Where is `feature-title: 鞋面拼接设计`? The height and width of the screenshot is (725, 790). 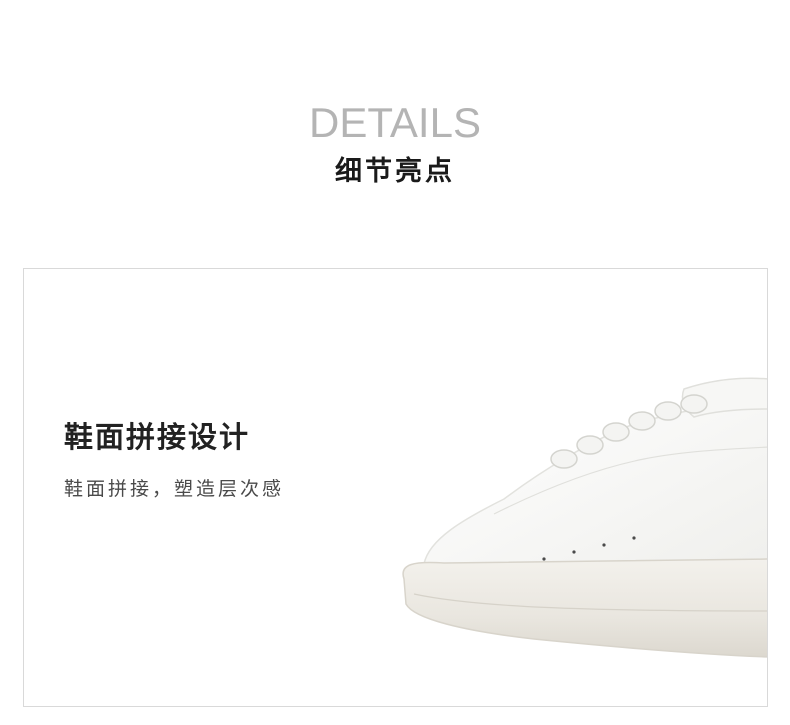 feature-title: 鞋面拼接设计 is located at coordinates (157, 437).